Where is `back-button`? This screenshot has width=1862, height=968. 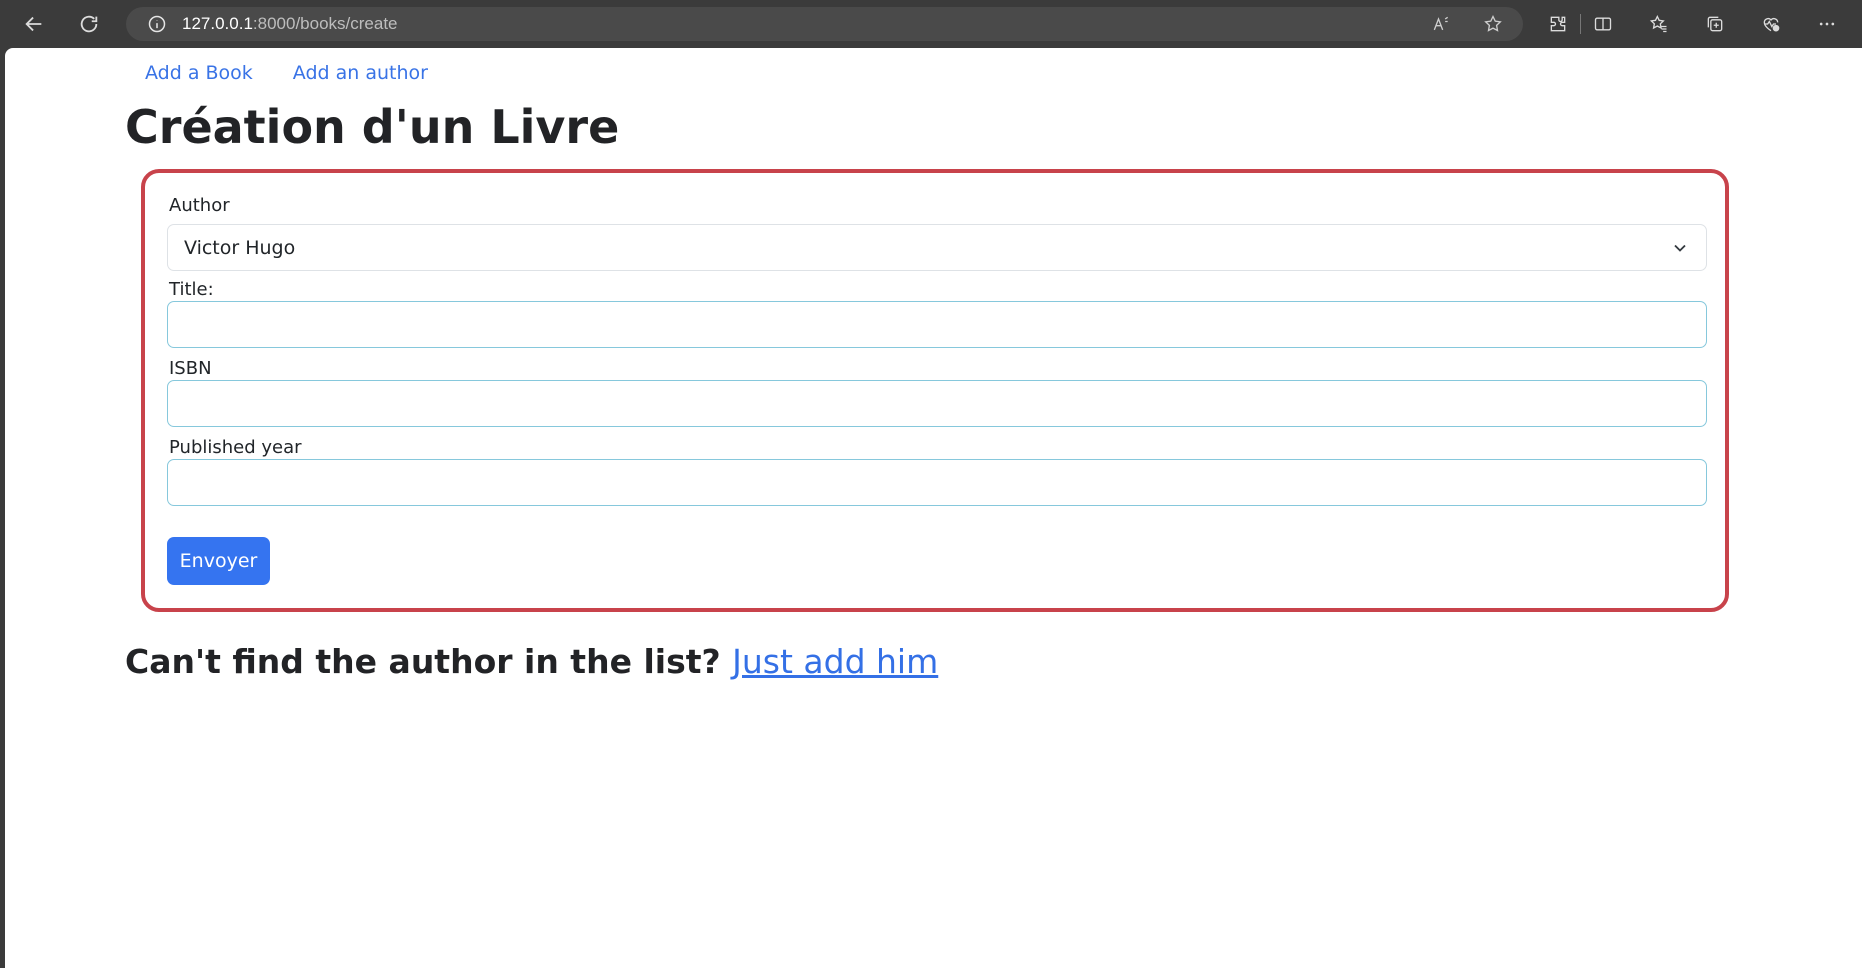 back-button is located at coordinates (34, 24).